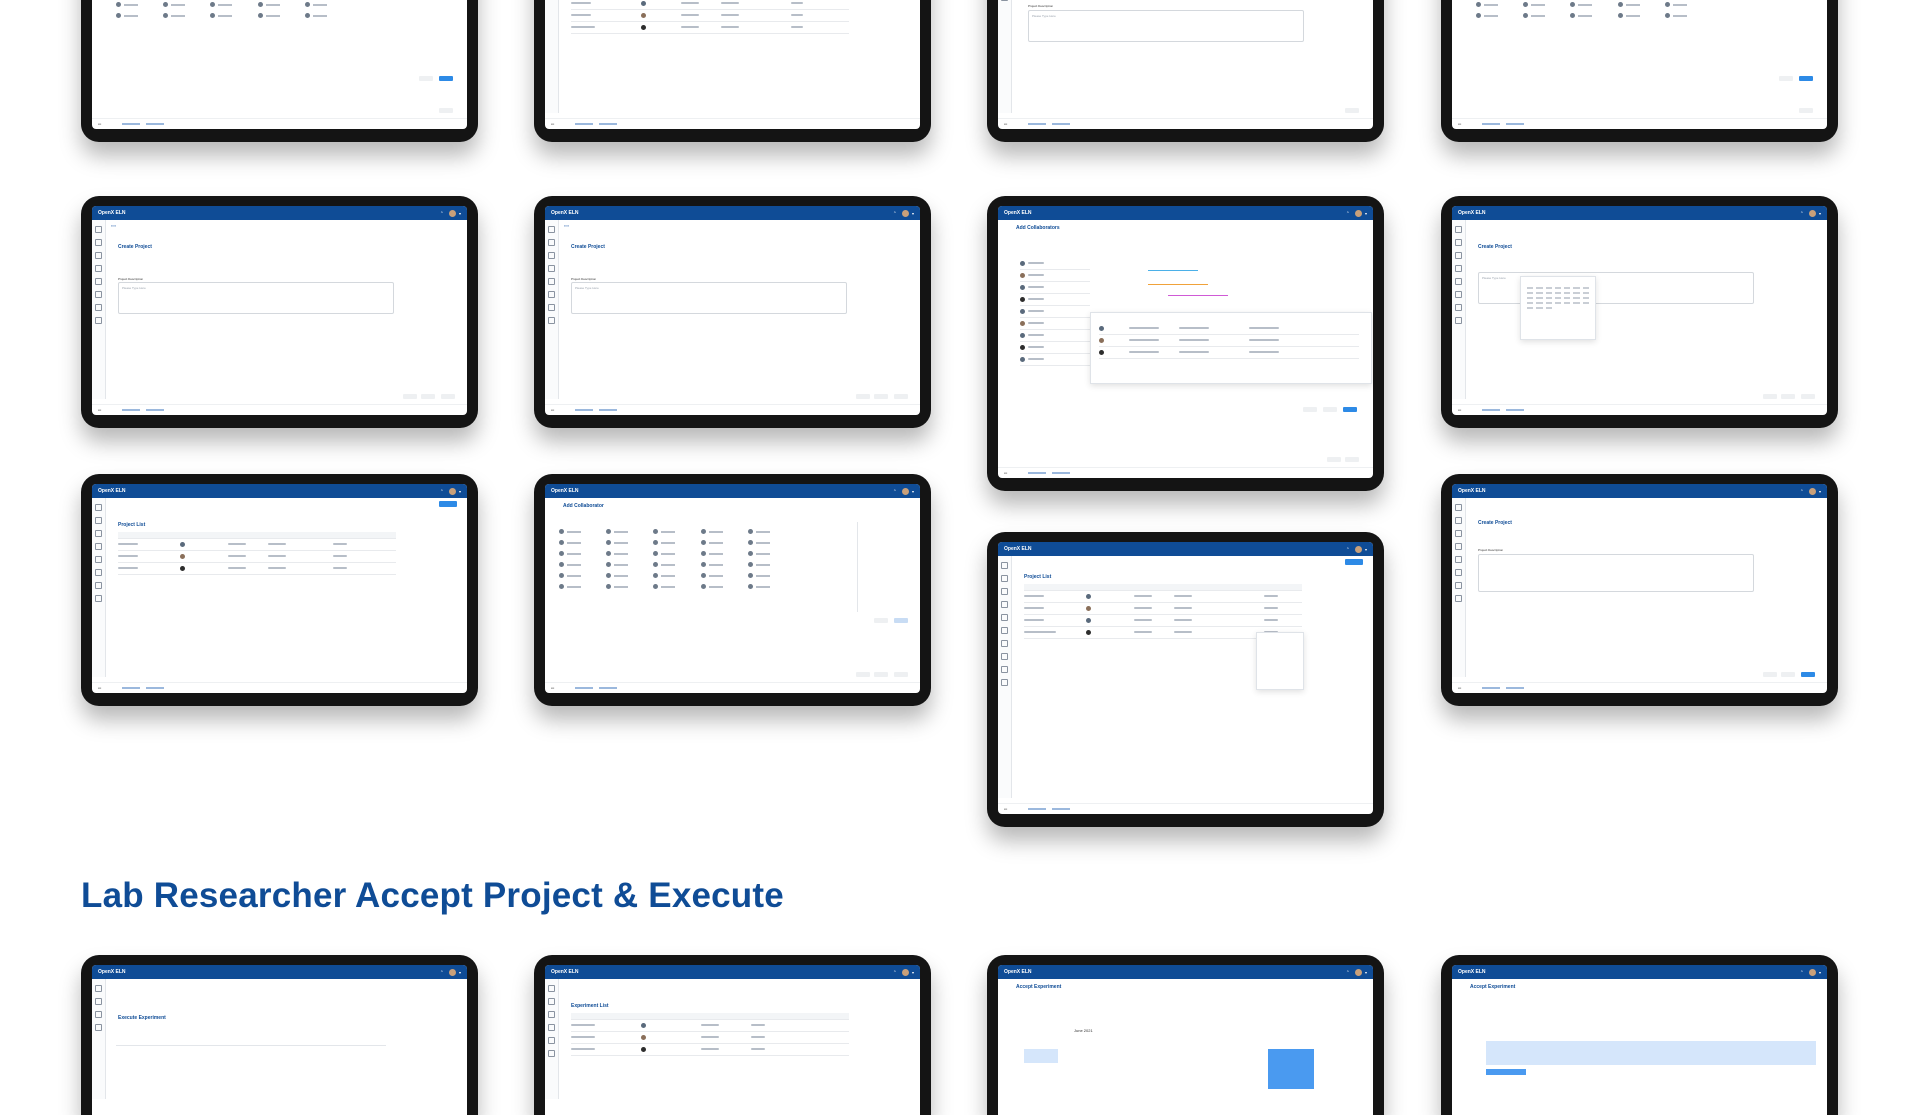 This screenshot has height=1115, width=1920. I want to click on date-picker, so click(1558, 308).